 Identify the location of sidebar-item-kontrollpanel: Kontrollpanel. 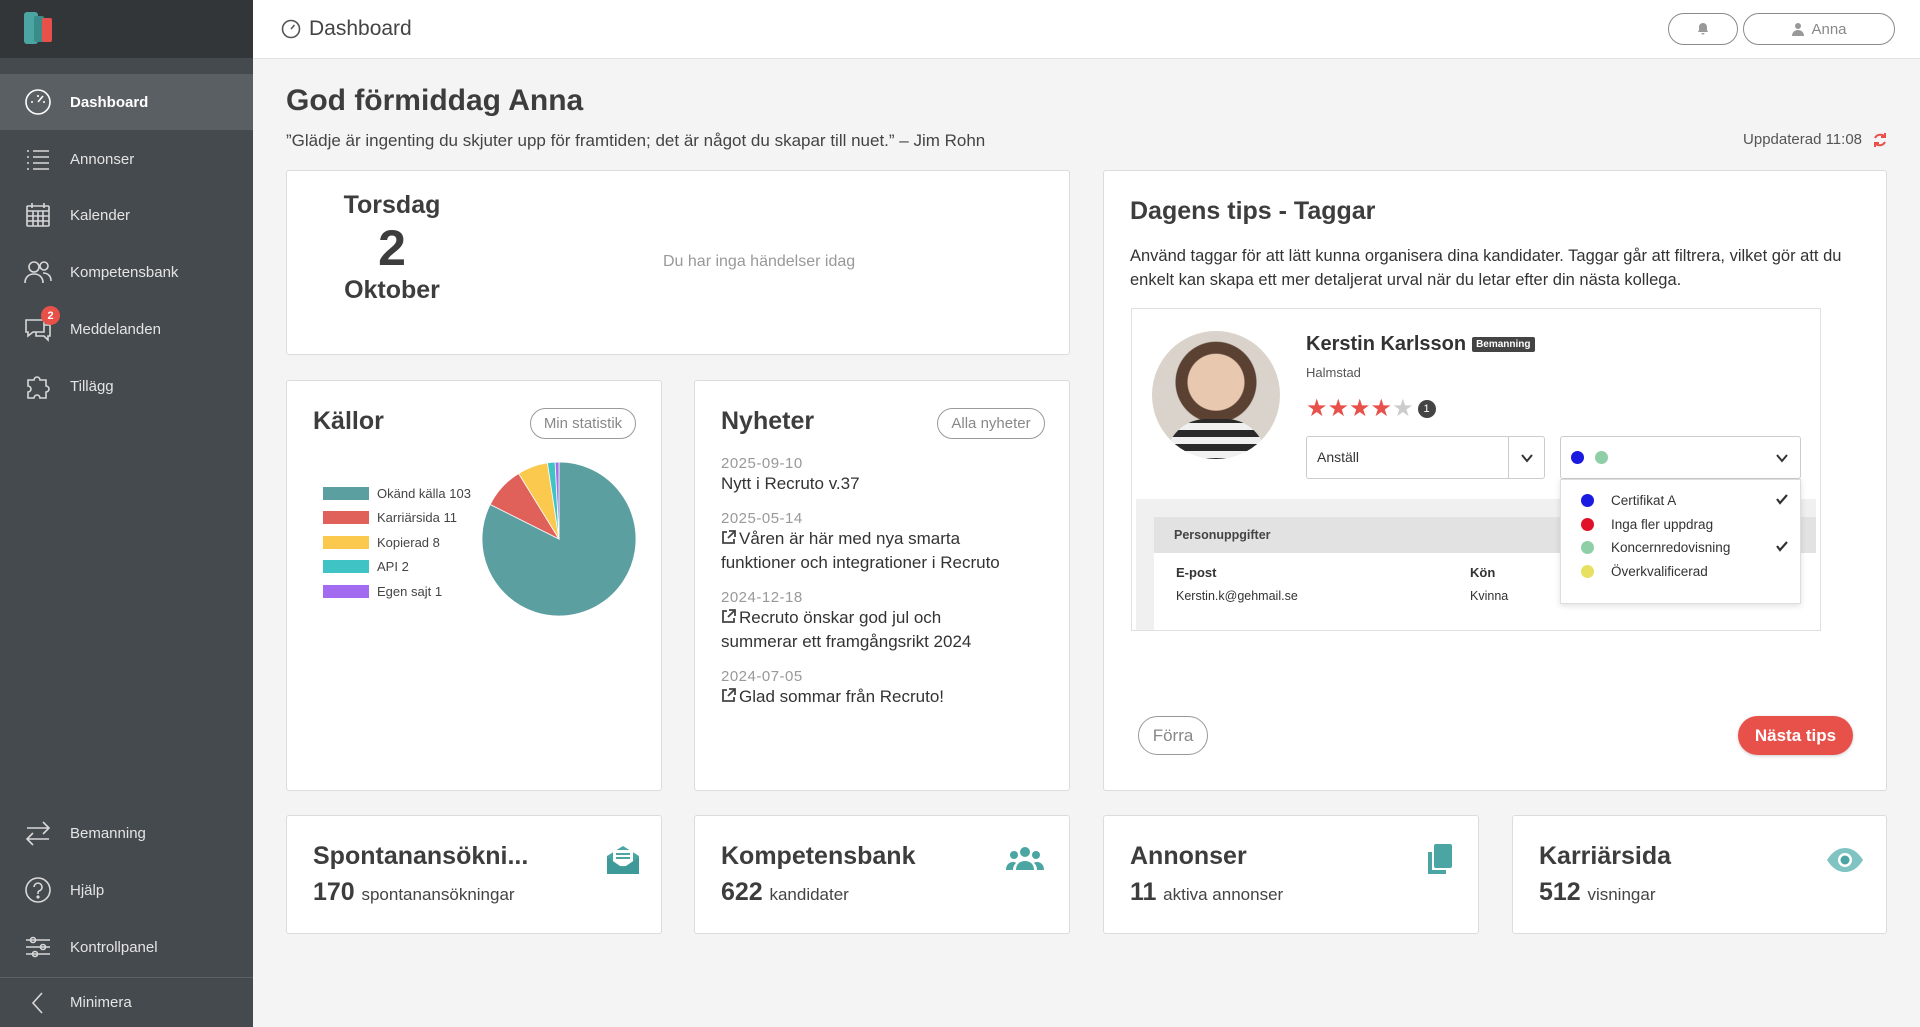
(126, 947).